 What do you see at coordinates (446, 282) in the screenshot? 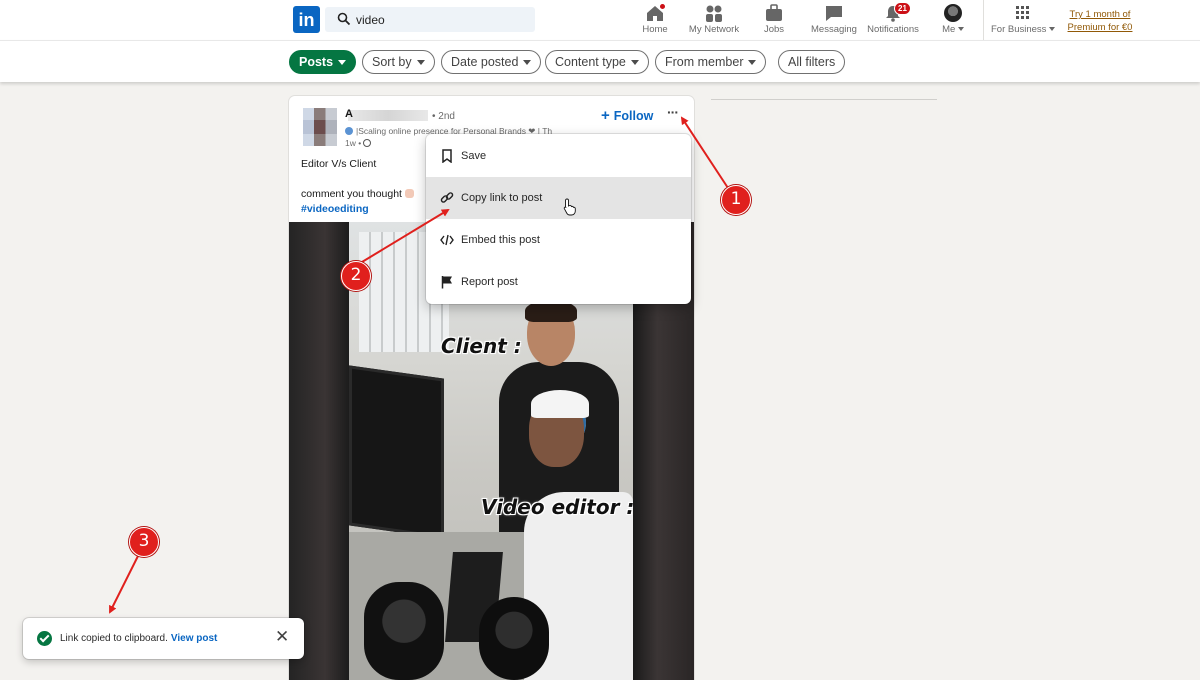
I see `flag-icon` at bounding box center [446, 282].